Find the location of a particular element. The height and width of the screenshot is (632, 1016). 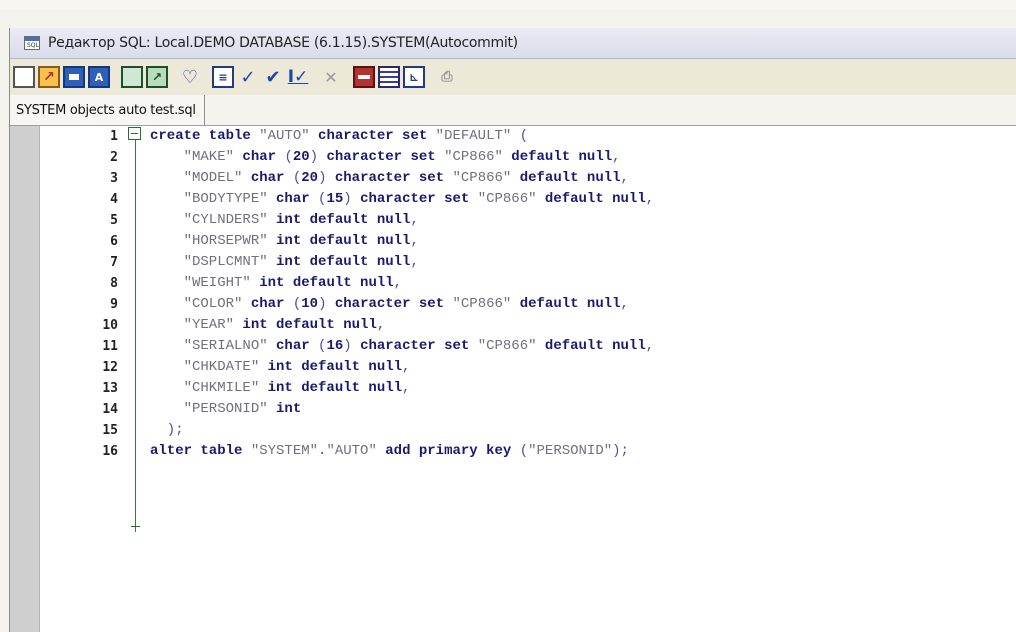

close-icon: ✕ is located at coordinates (331, 77).